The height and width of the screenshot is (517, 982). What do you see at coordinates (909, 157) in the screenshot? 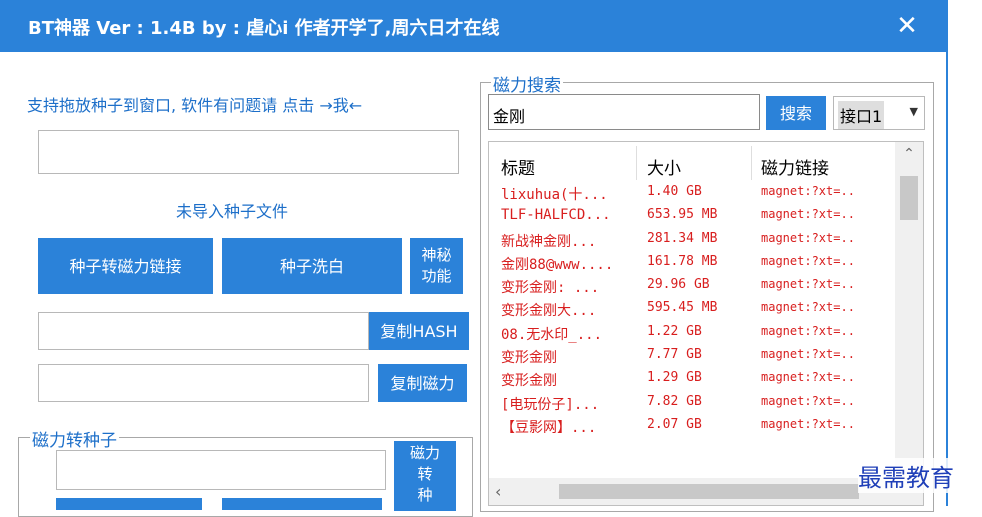
I see `scroll-up-icon: ⌃` at bounding box center [909, 157].